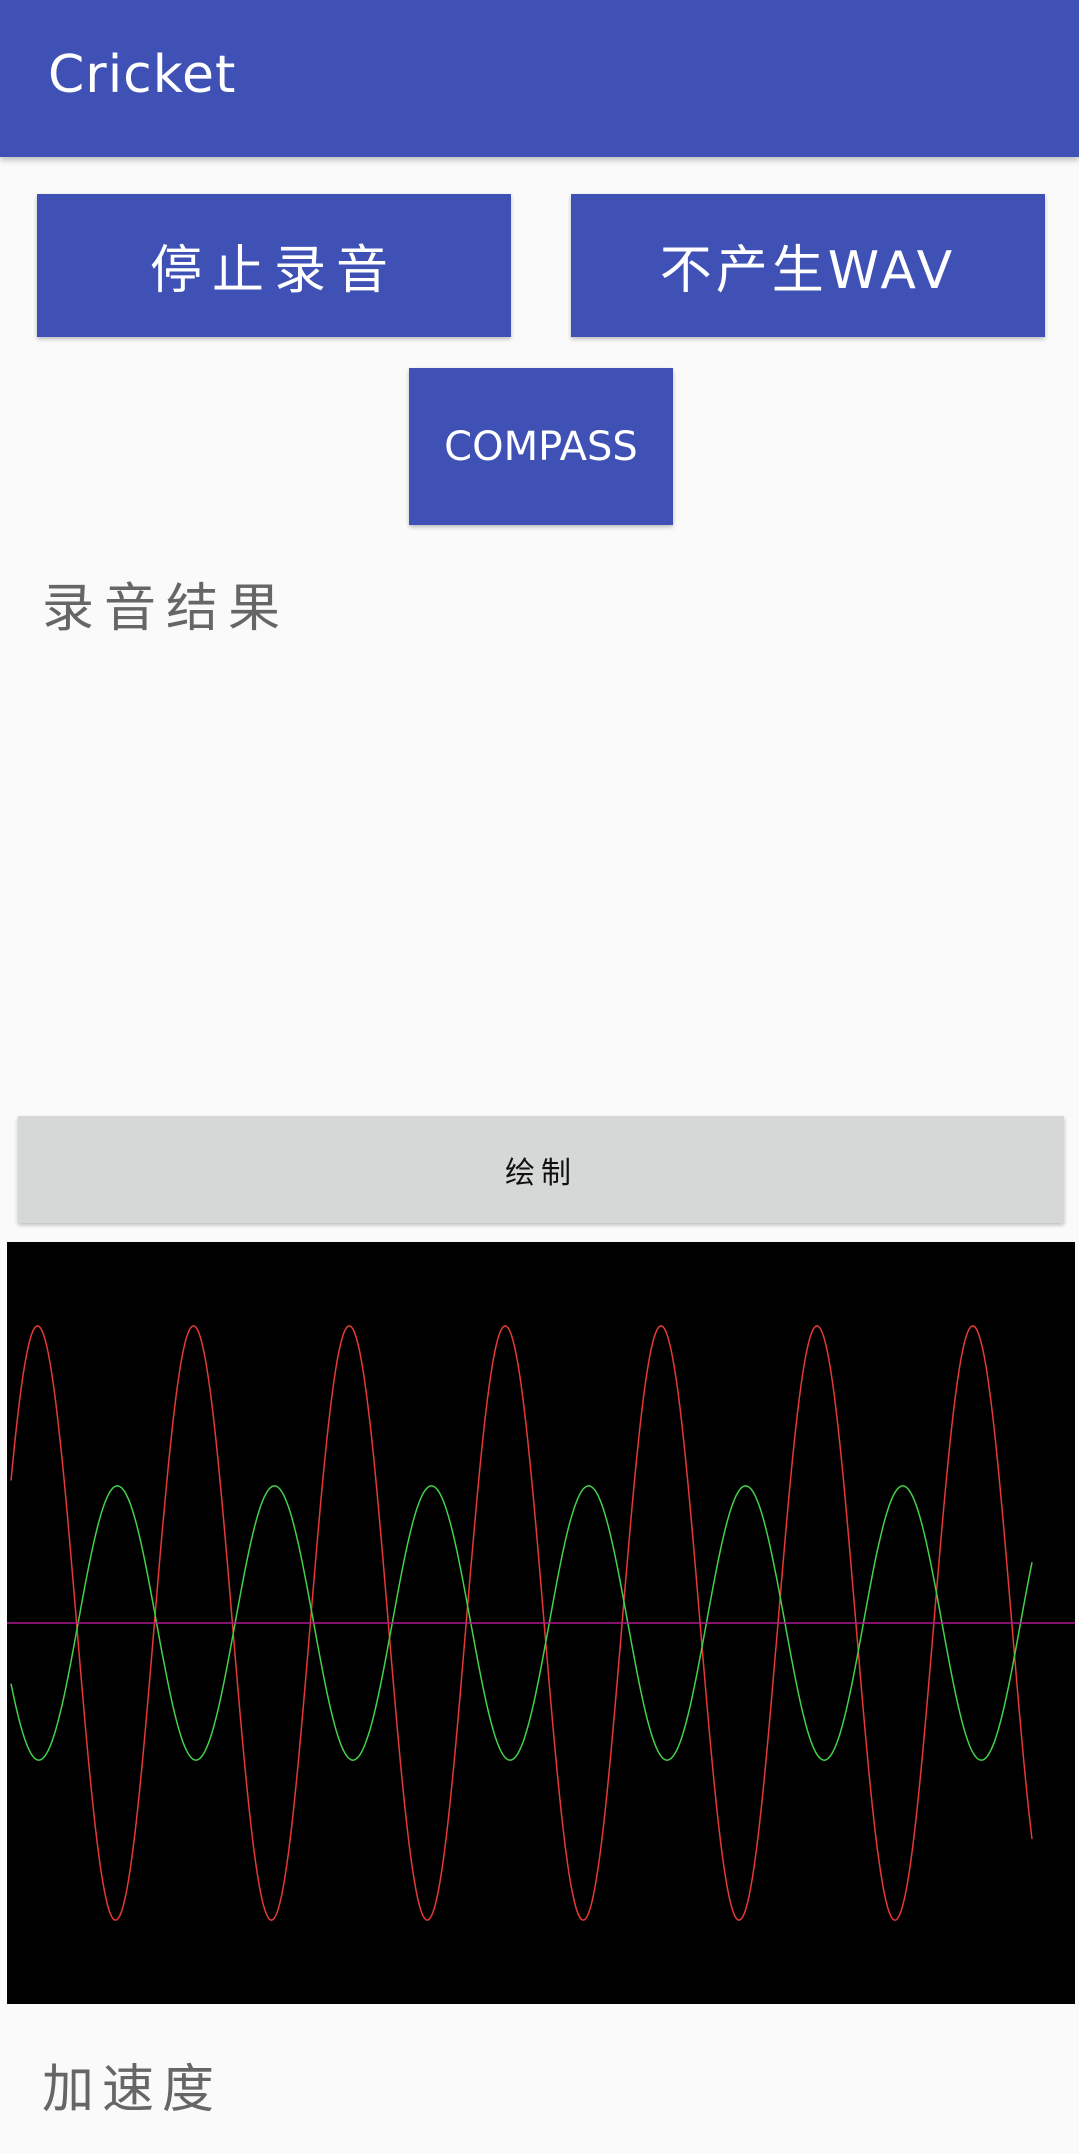  Describe the element at coordinates (274, 265) in the screenshot. I see `stop-recording-button: 停止录音` at that location.